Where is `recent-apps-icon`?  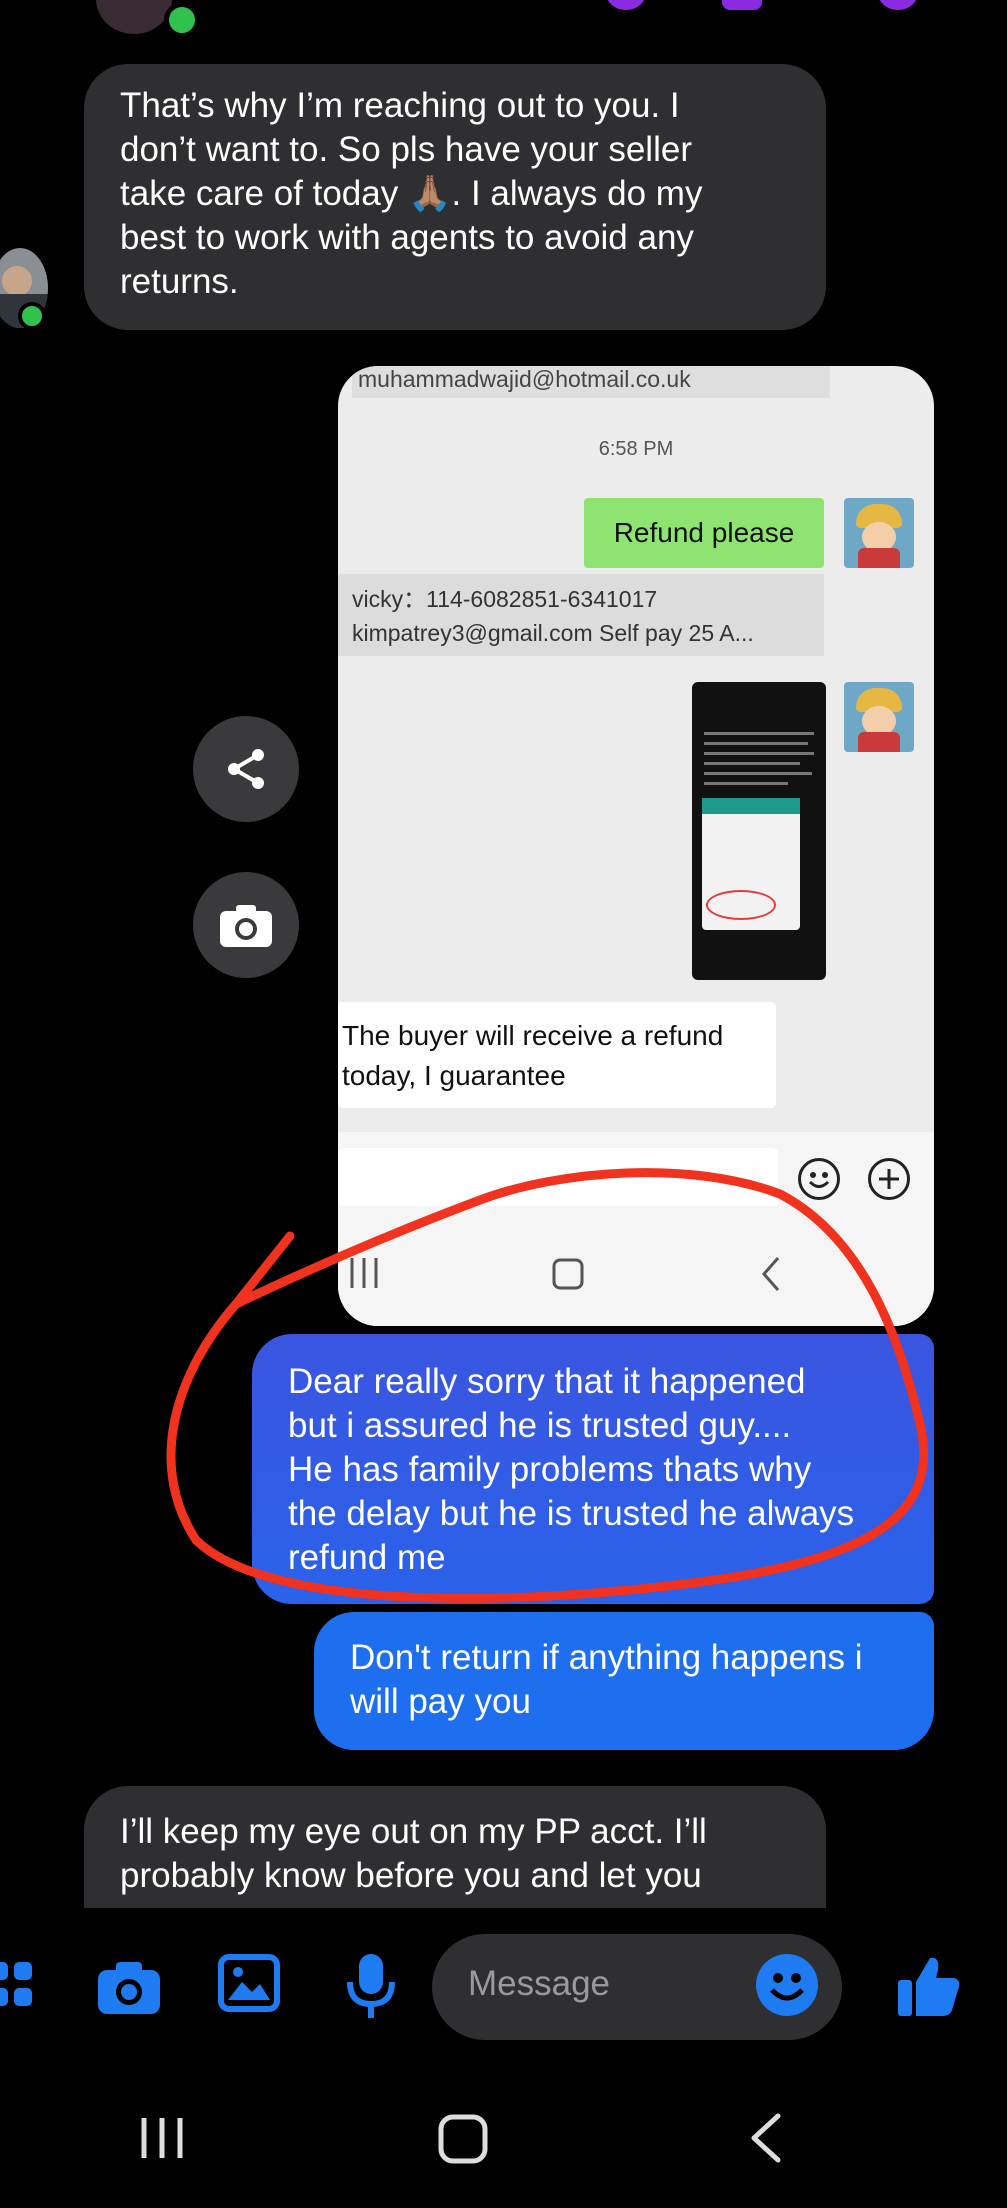
recent-apps-icon is located at coordinates (162, 2138).